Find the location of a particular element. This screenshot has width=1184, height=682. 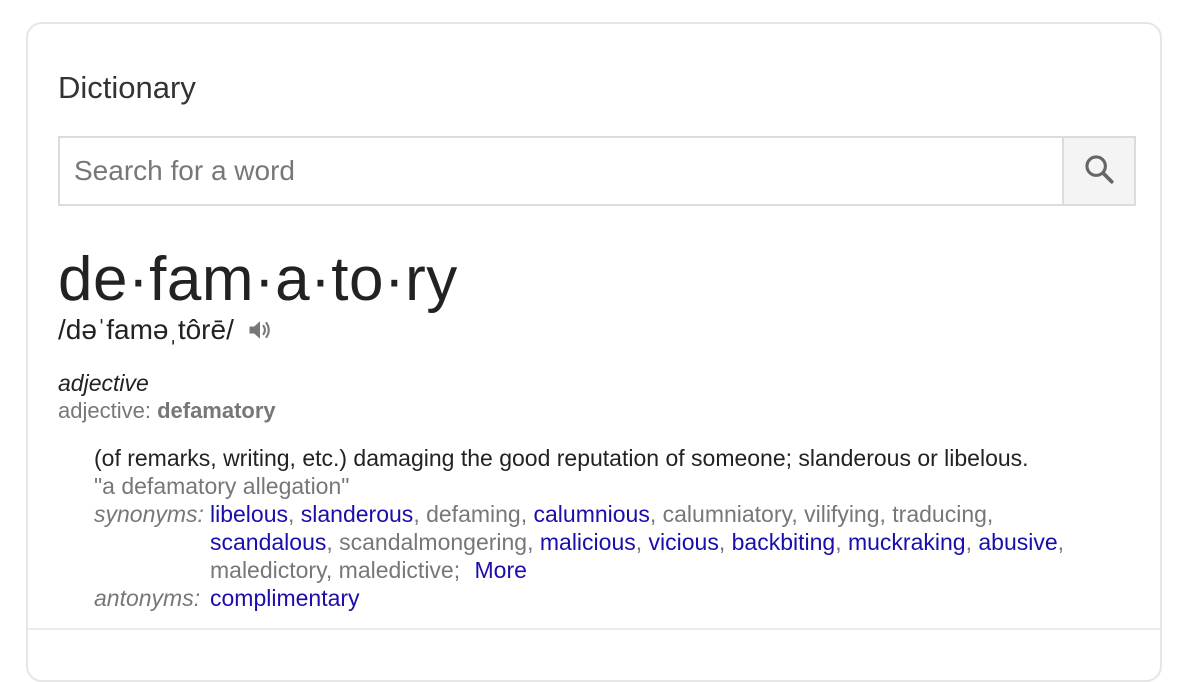

part-of-speech: adjective is located at coordinates (103, 383).